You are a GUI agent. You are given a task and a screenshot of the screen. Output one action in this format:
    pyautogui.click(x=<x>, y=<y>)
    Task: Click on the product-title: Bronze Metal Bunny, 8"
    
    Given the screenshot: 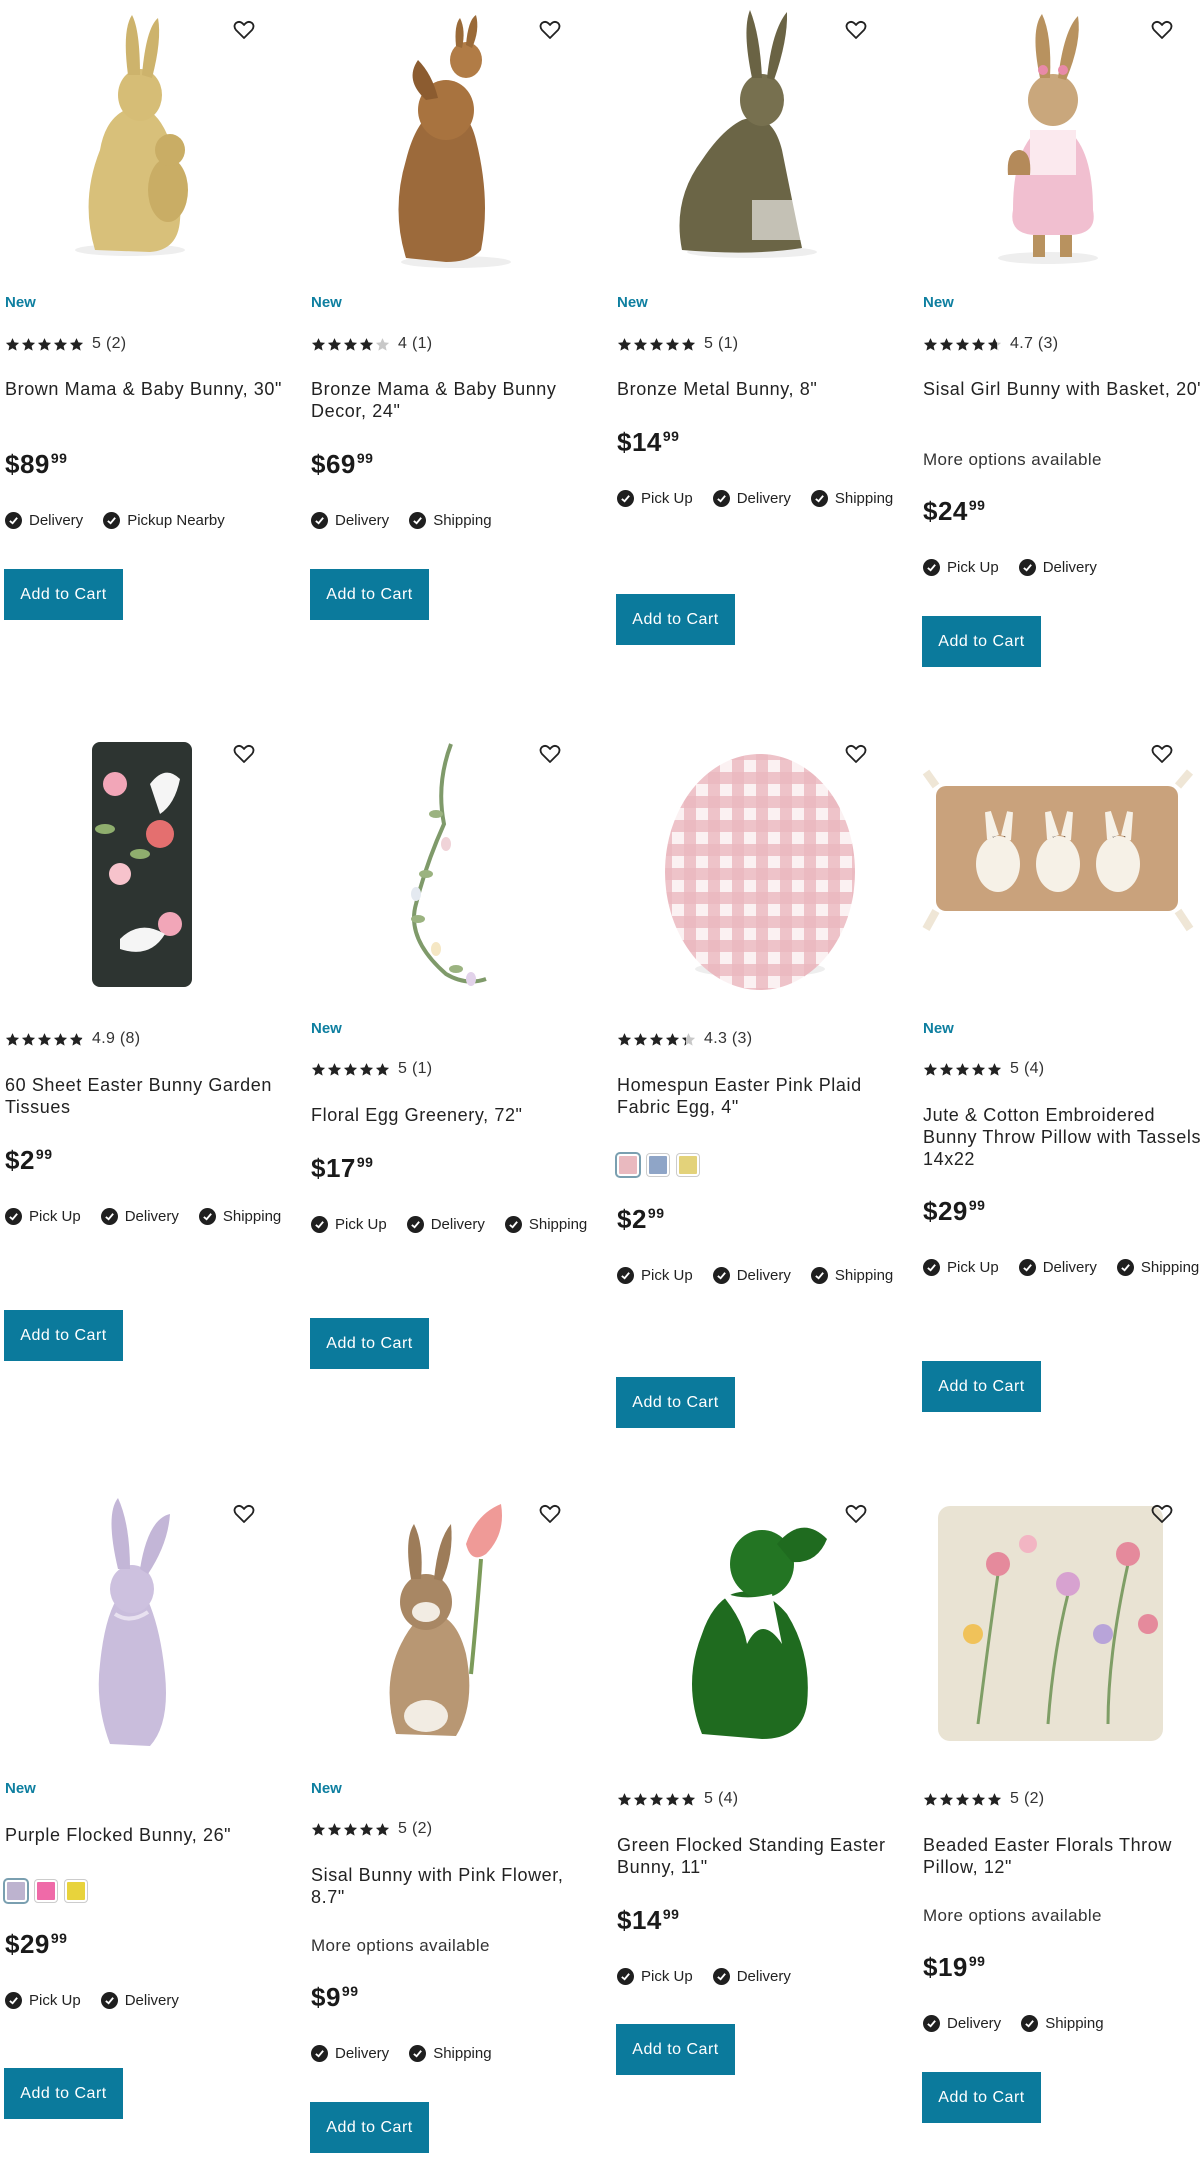 What is the action you would take?
    pyautogui.click(x=759, y=389)
    